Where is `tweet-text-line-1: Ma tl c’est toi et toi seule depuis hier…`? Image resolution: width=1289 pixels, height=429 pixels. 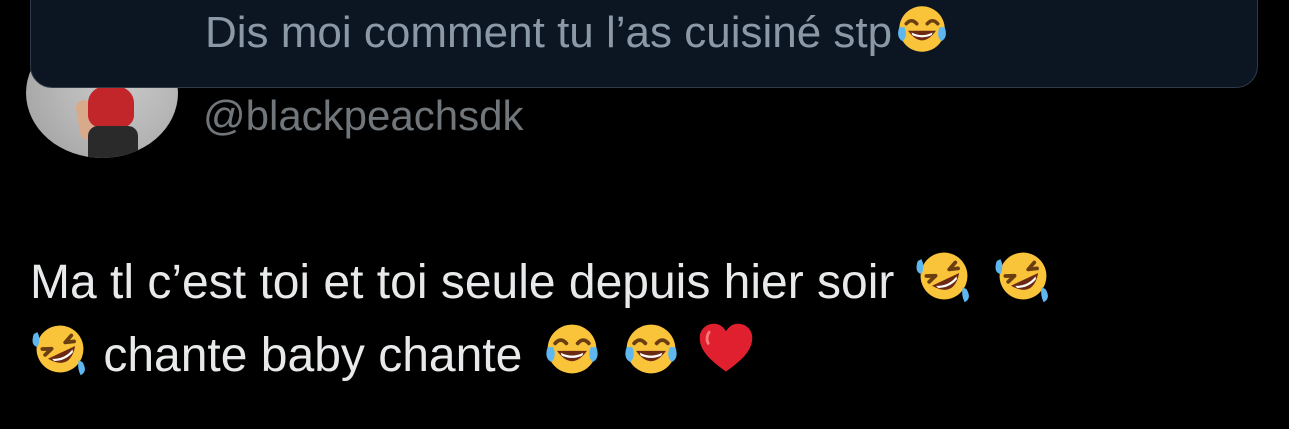
tweet-text-line-1: Ma tl c’est toi et toi seule depuis hier… is located at coordinates (462, 282).